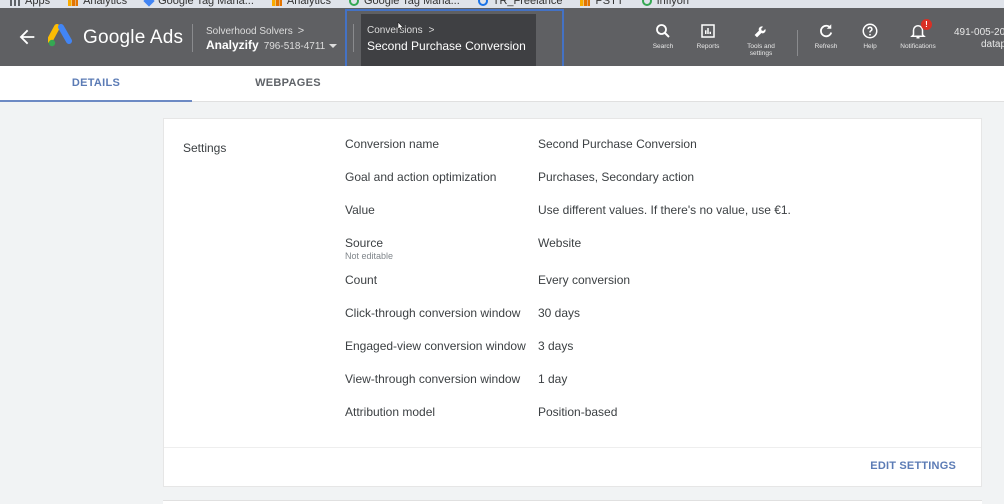 The image size is (1004, 504). Describe the element at coordinates (616, 177) in the screenshot. I see `setting-value: Purchases, Secondary action` at that location.